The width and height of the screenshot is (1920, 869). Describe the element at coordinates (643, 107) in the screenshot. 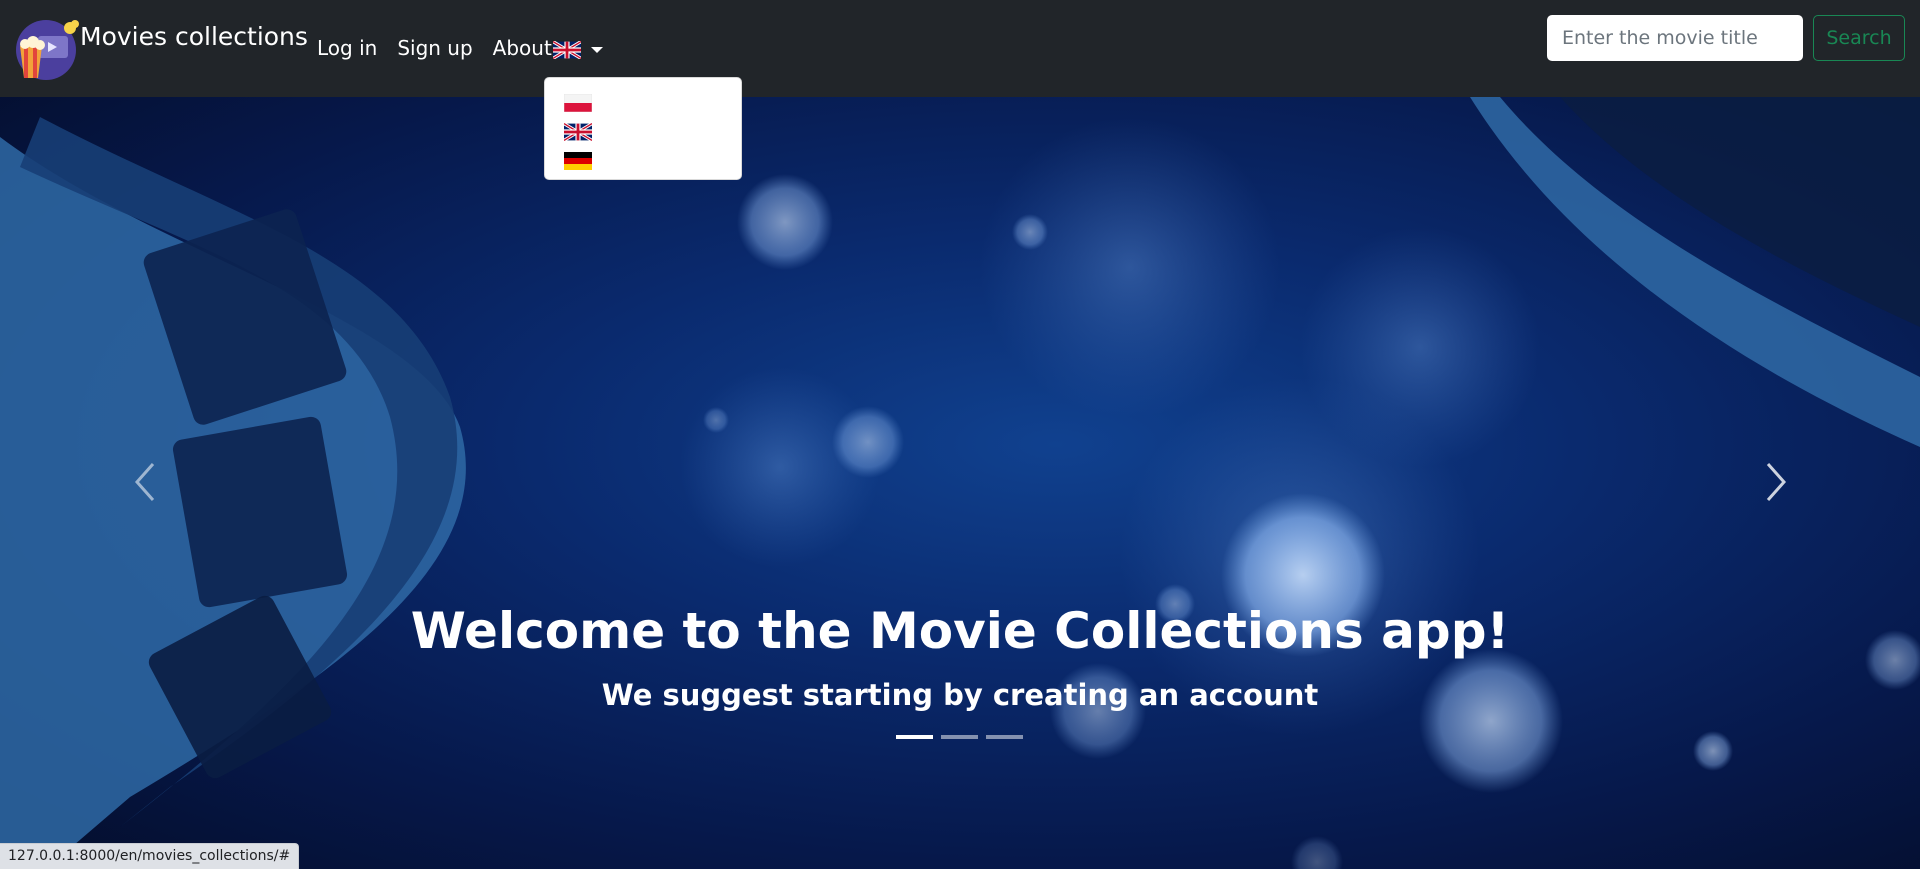

I see `language-option-polish` at that location.